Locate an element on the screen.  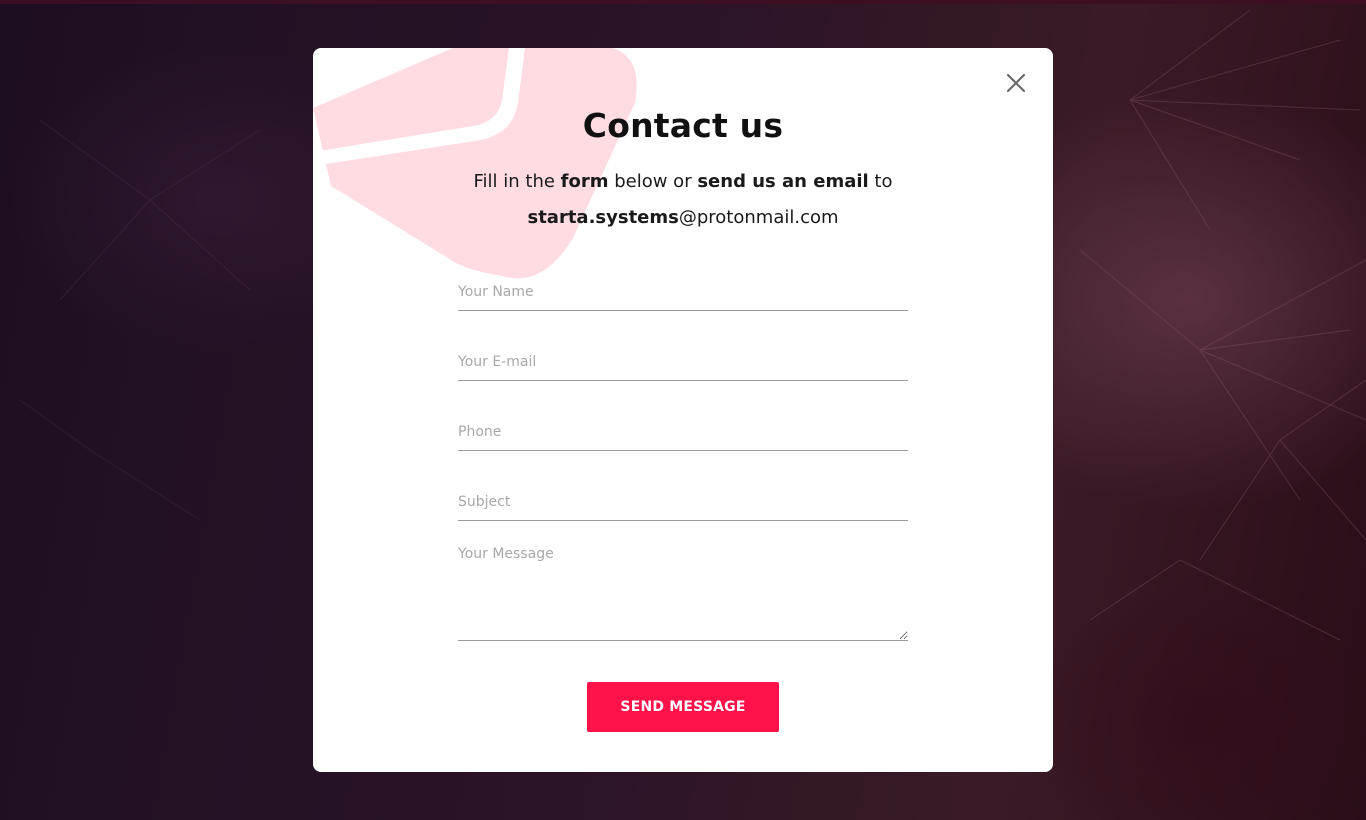
subtitle-text-2: below or is located at coordinates (653, 181).